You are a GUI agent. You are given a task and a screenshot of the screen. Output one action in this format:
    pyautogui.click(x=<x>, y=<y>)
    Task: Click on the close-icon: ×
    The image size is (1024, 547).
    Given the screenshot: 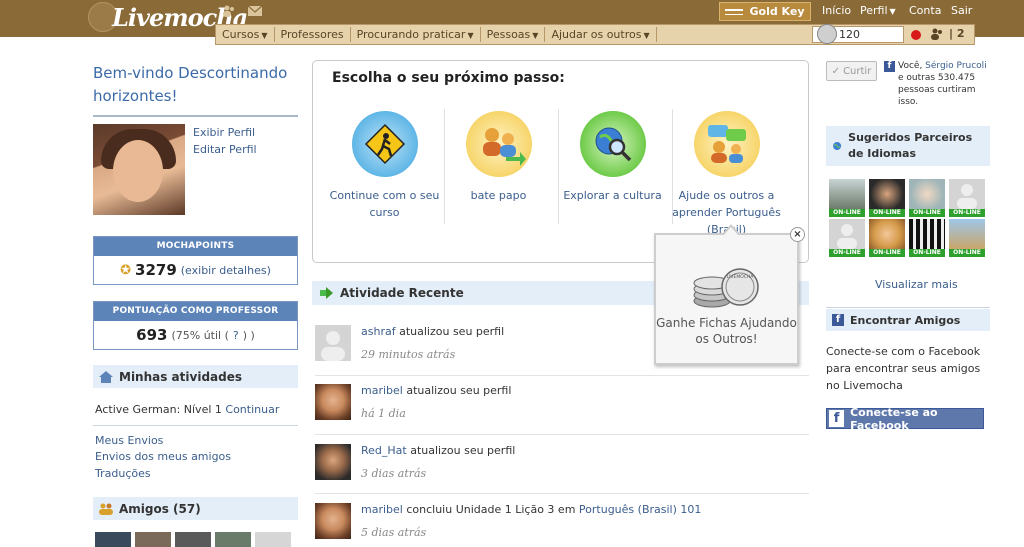 What is the action you would take?
    pyautogui.click(x=797, y=234)
    